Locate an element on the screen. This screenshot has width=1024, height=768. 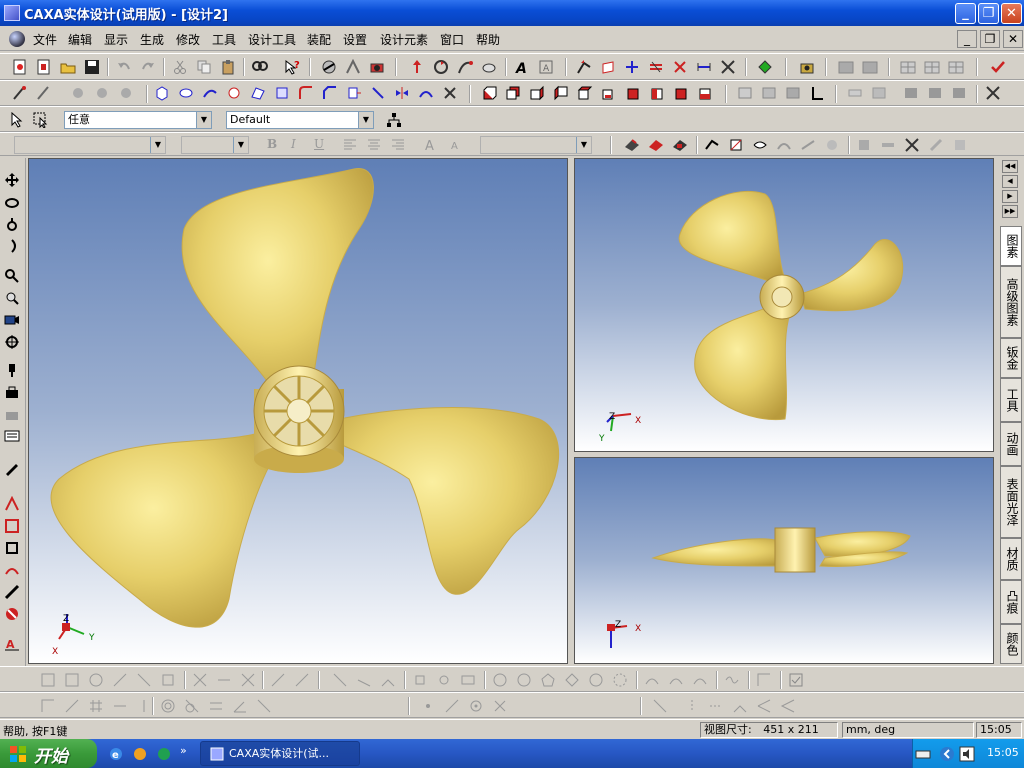
tab-surface-finish: 表面光泽 is located at coordinates (1011, 502).